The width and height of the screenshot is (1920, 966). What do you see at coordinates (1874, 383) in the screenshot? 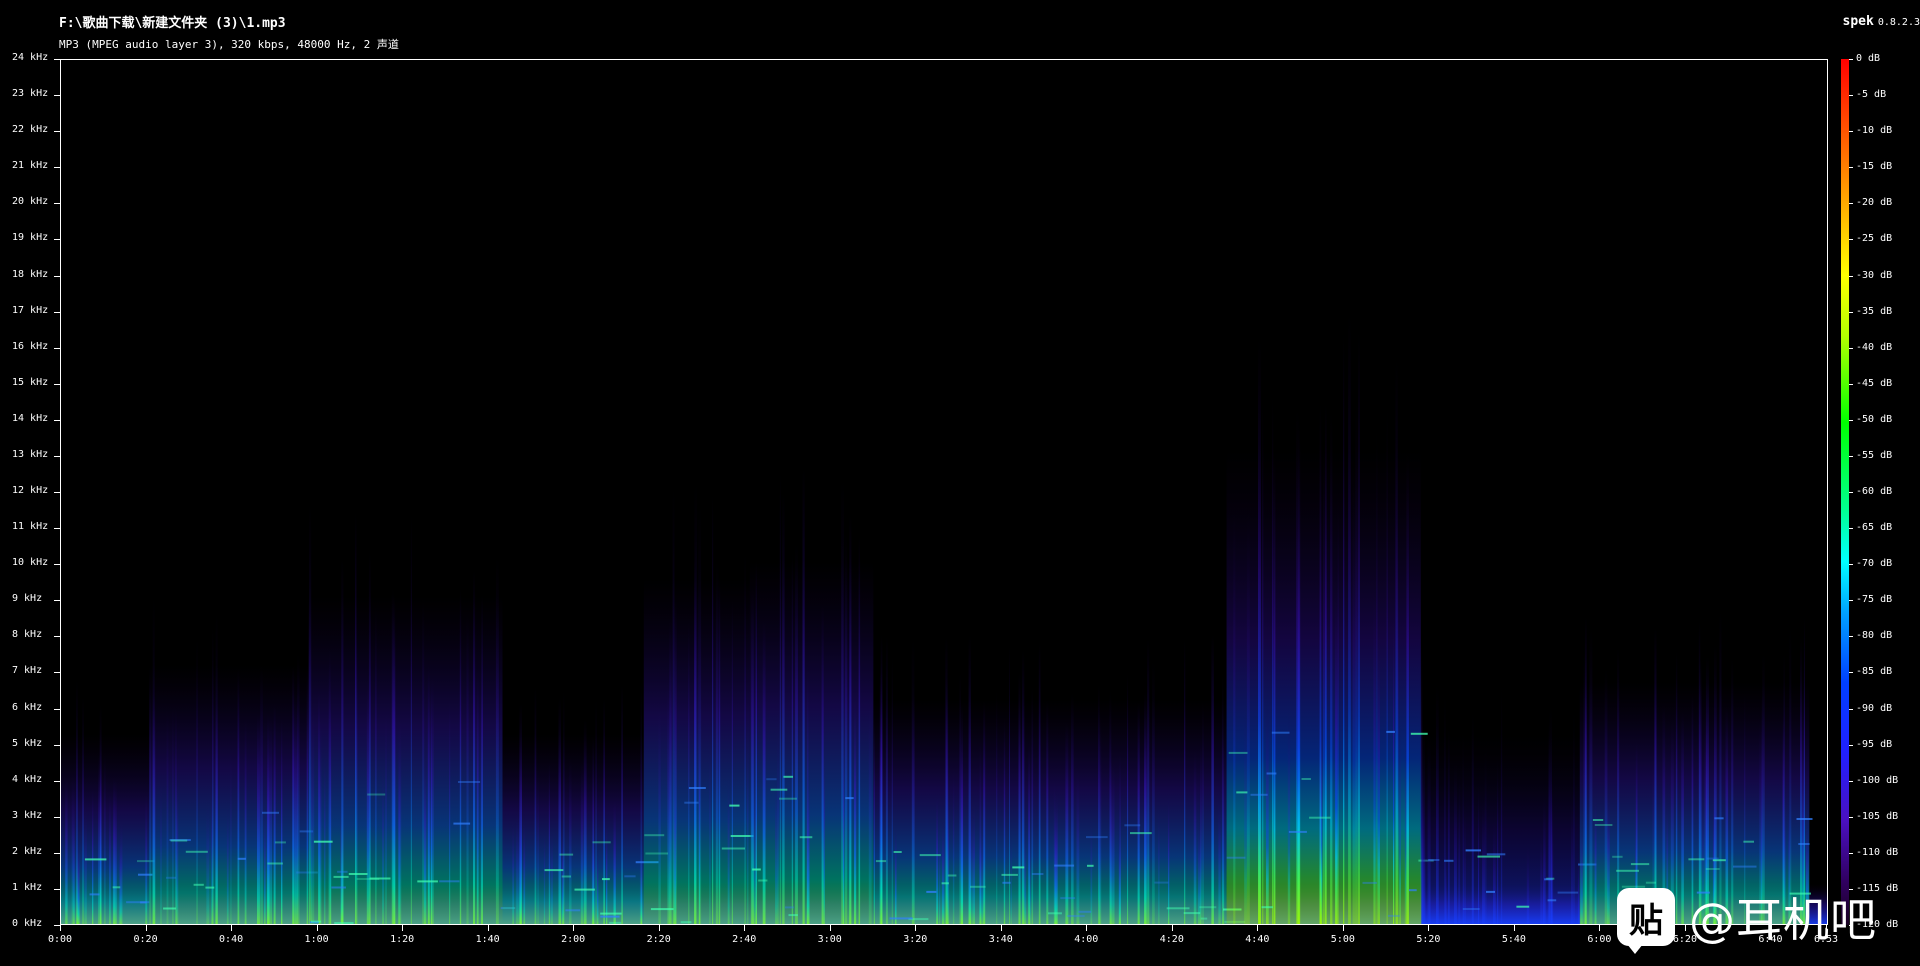
I see `db-tick-label: -45 dB` at bounding box center [1874, 383].